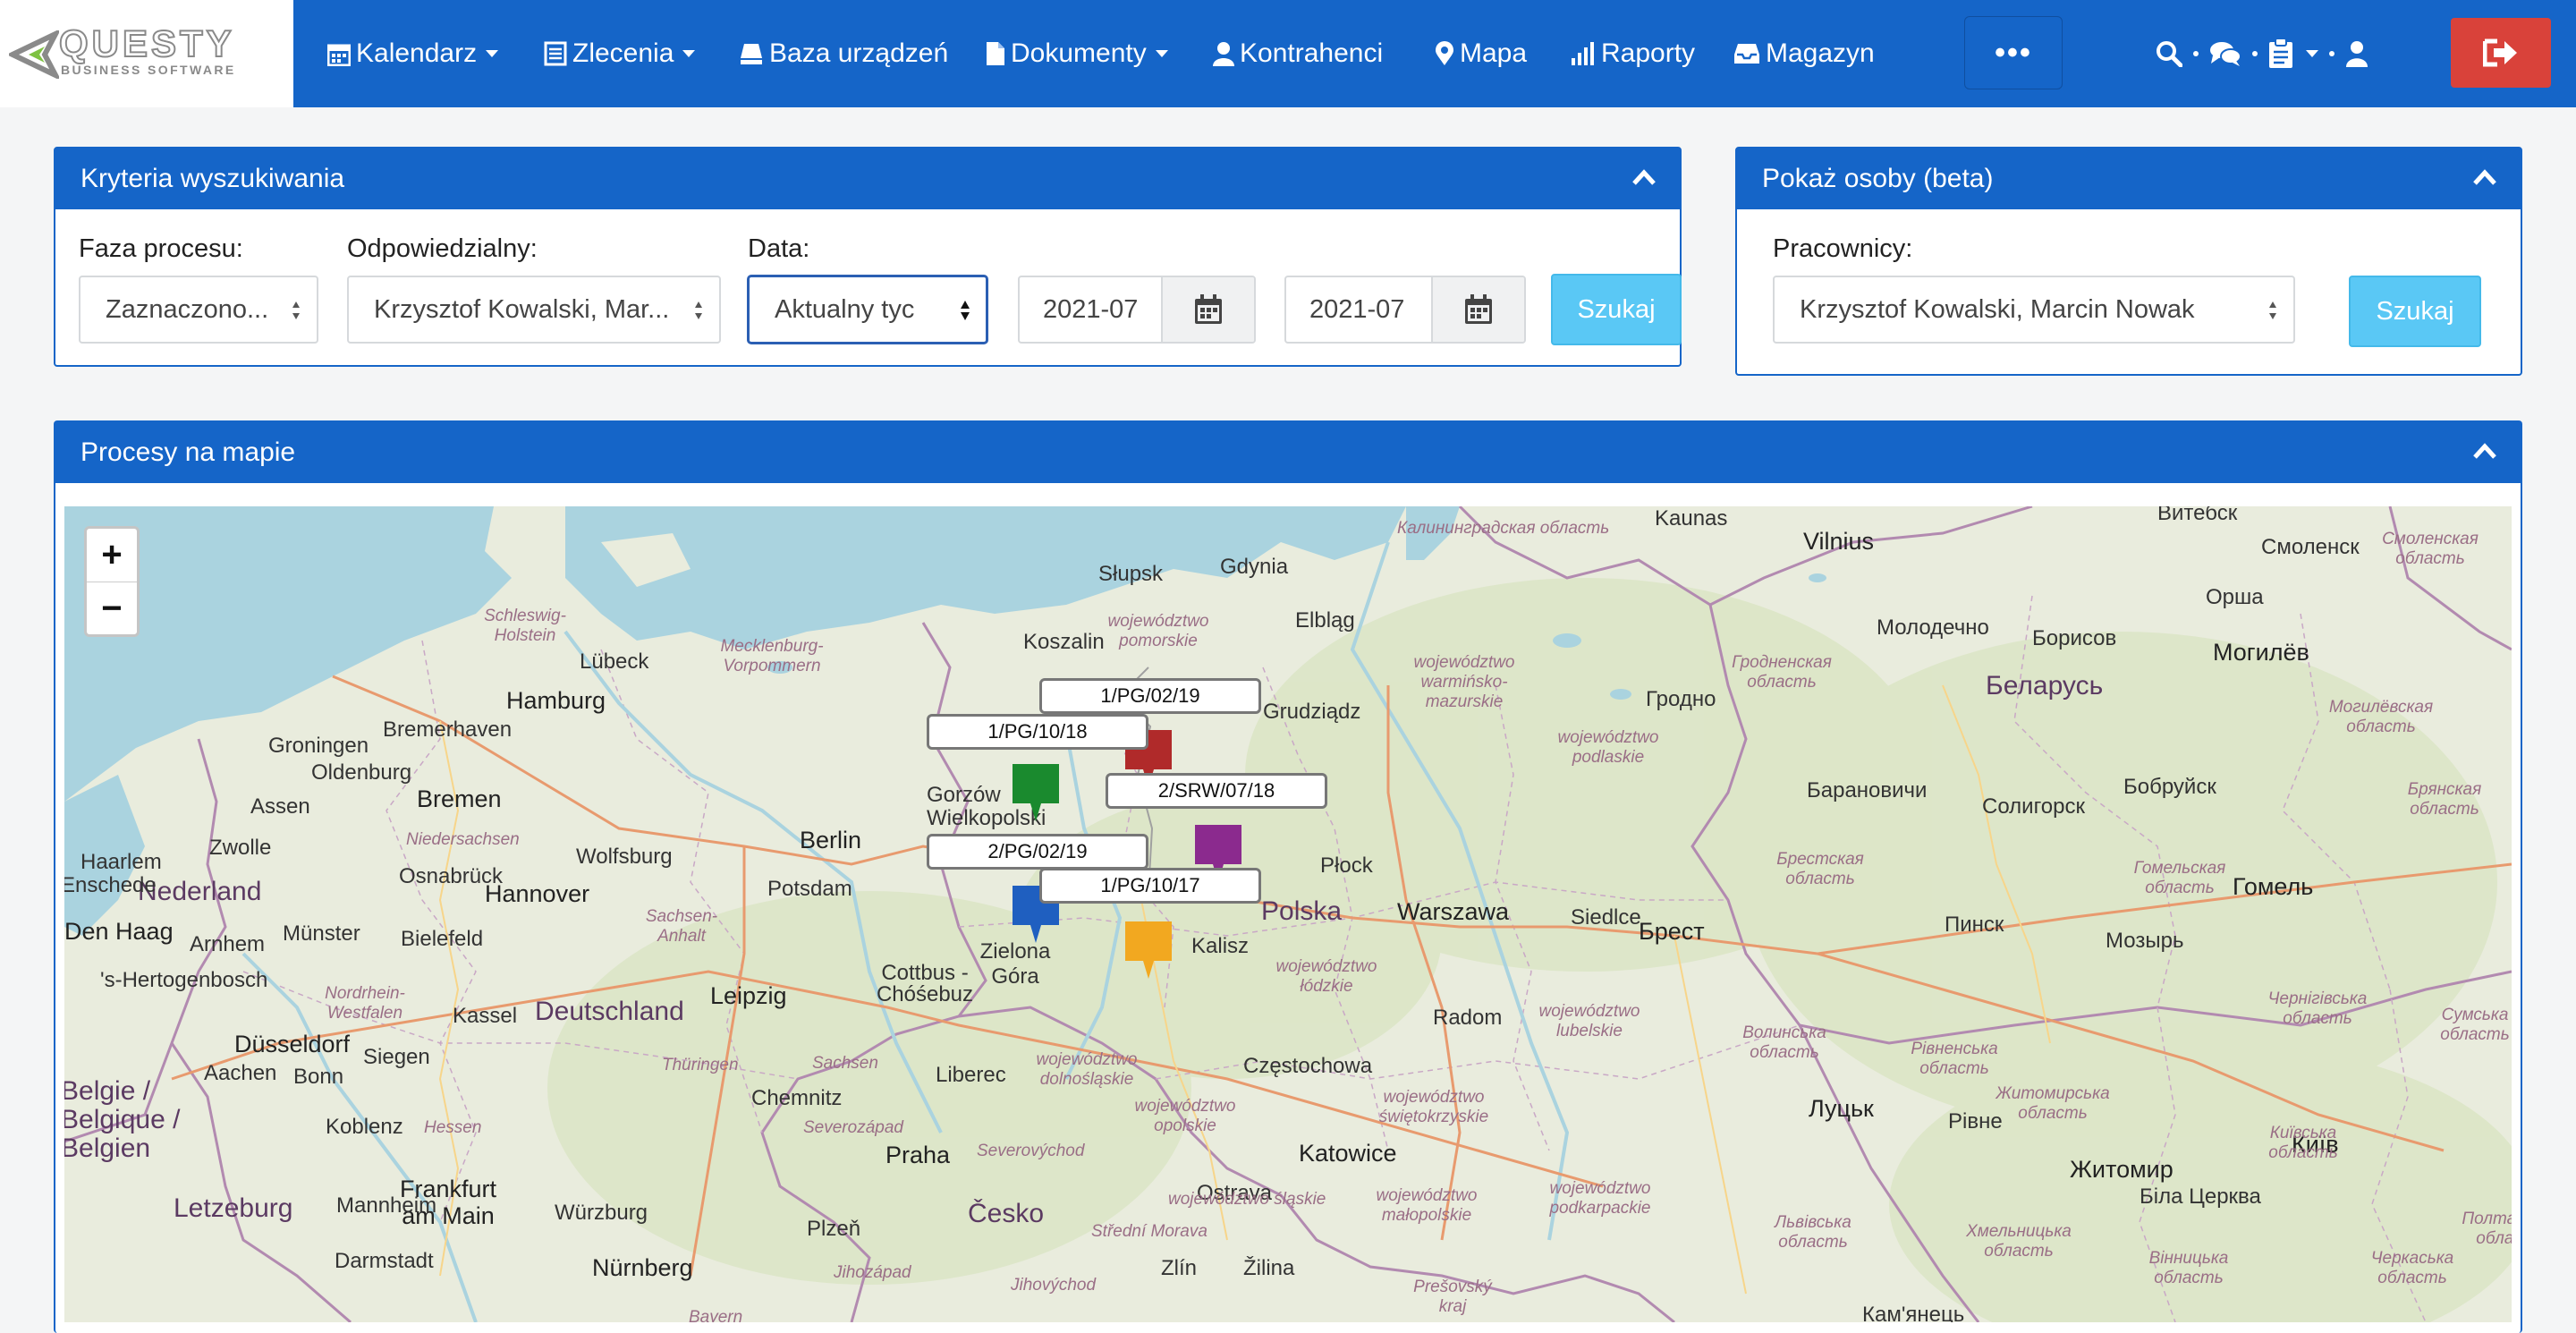 The height and width of the screenshot is (1333, 2576). I want to click on marker-label: 2/SRW/07/18, so click(1216, 791).